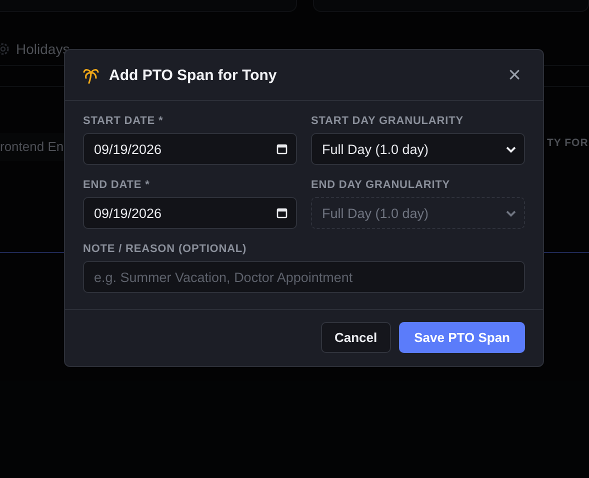 The height and width of the screenshot is (478, 589). Describe the element at coordinates (123, 121) in the screenshot. I see `field-label: START DATE *` at that location.